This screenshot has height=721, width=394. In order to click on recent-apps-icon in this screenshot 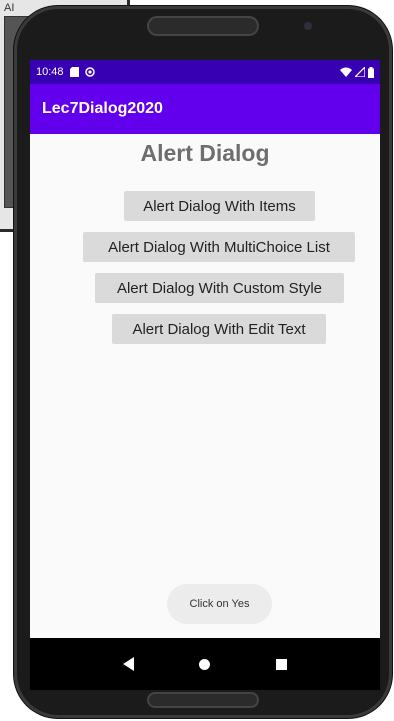, I will do `click(282, 664)`.